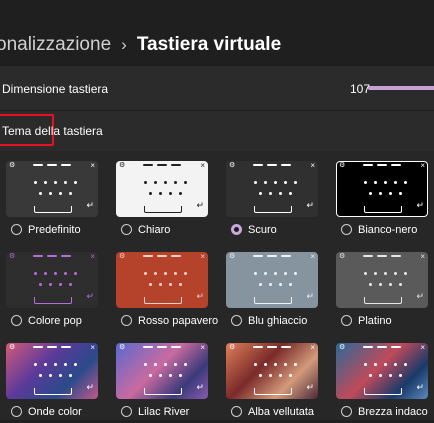  Describe the element at coordinates (393, 412) in the screenshot. I see `theme-name: Brezza indaco` at that location.